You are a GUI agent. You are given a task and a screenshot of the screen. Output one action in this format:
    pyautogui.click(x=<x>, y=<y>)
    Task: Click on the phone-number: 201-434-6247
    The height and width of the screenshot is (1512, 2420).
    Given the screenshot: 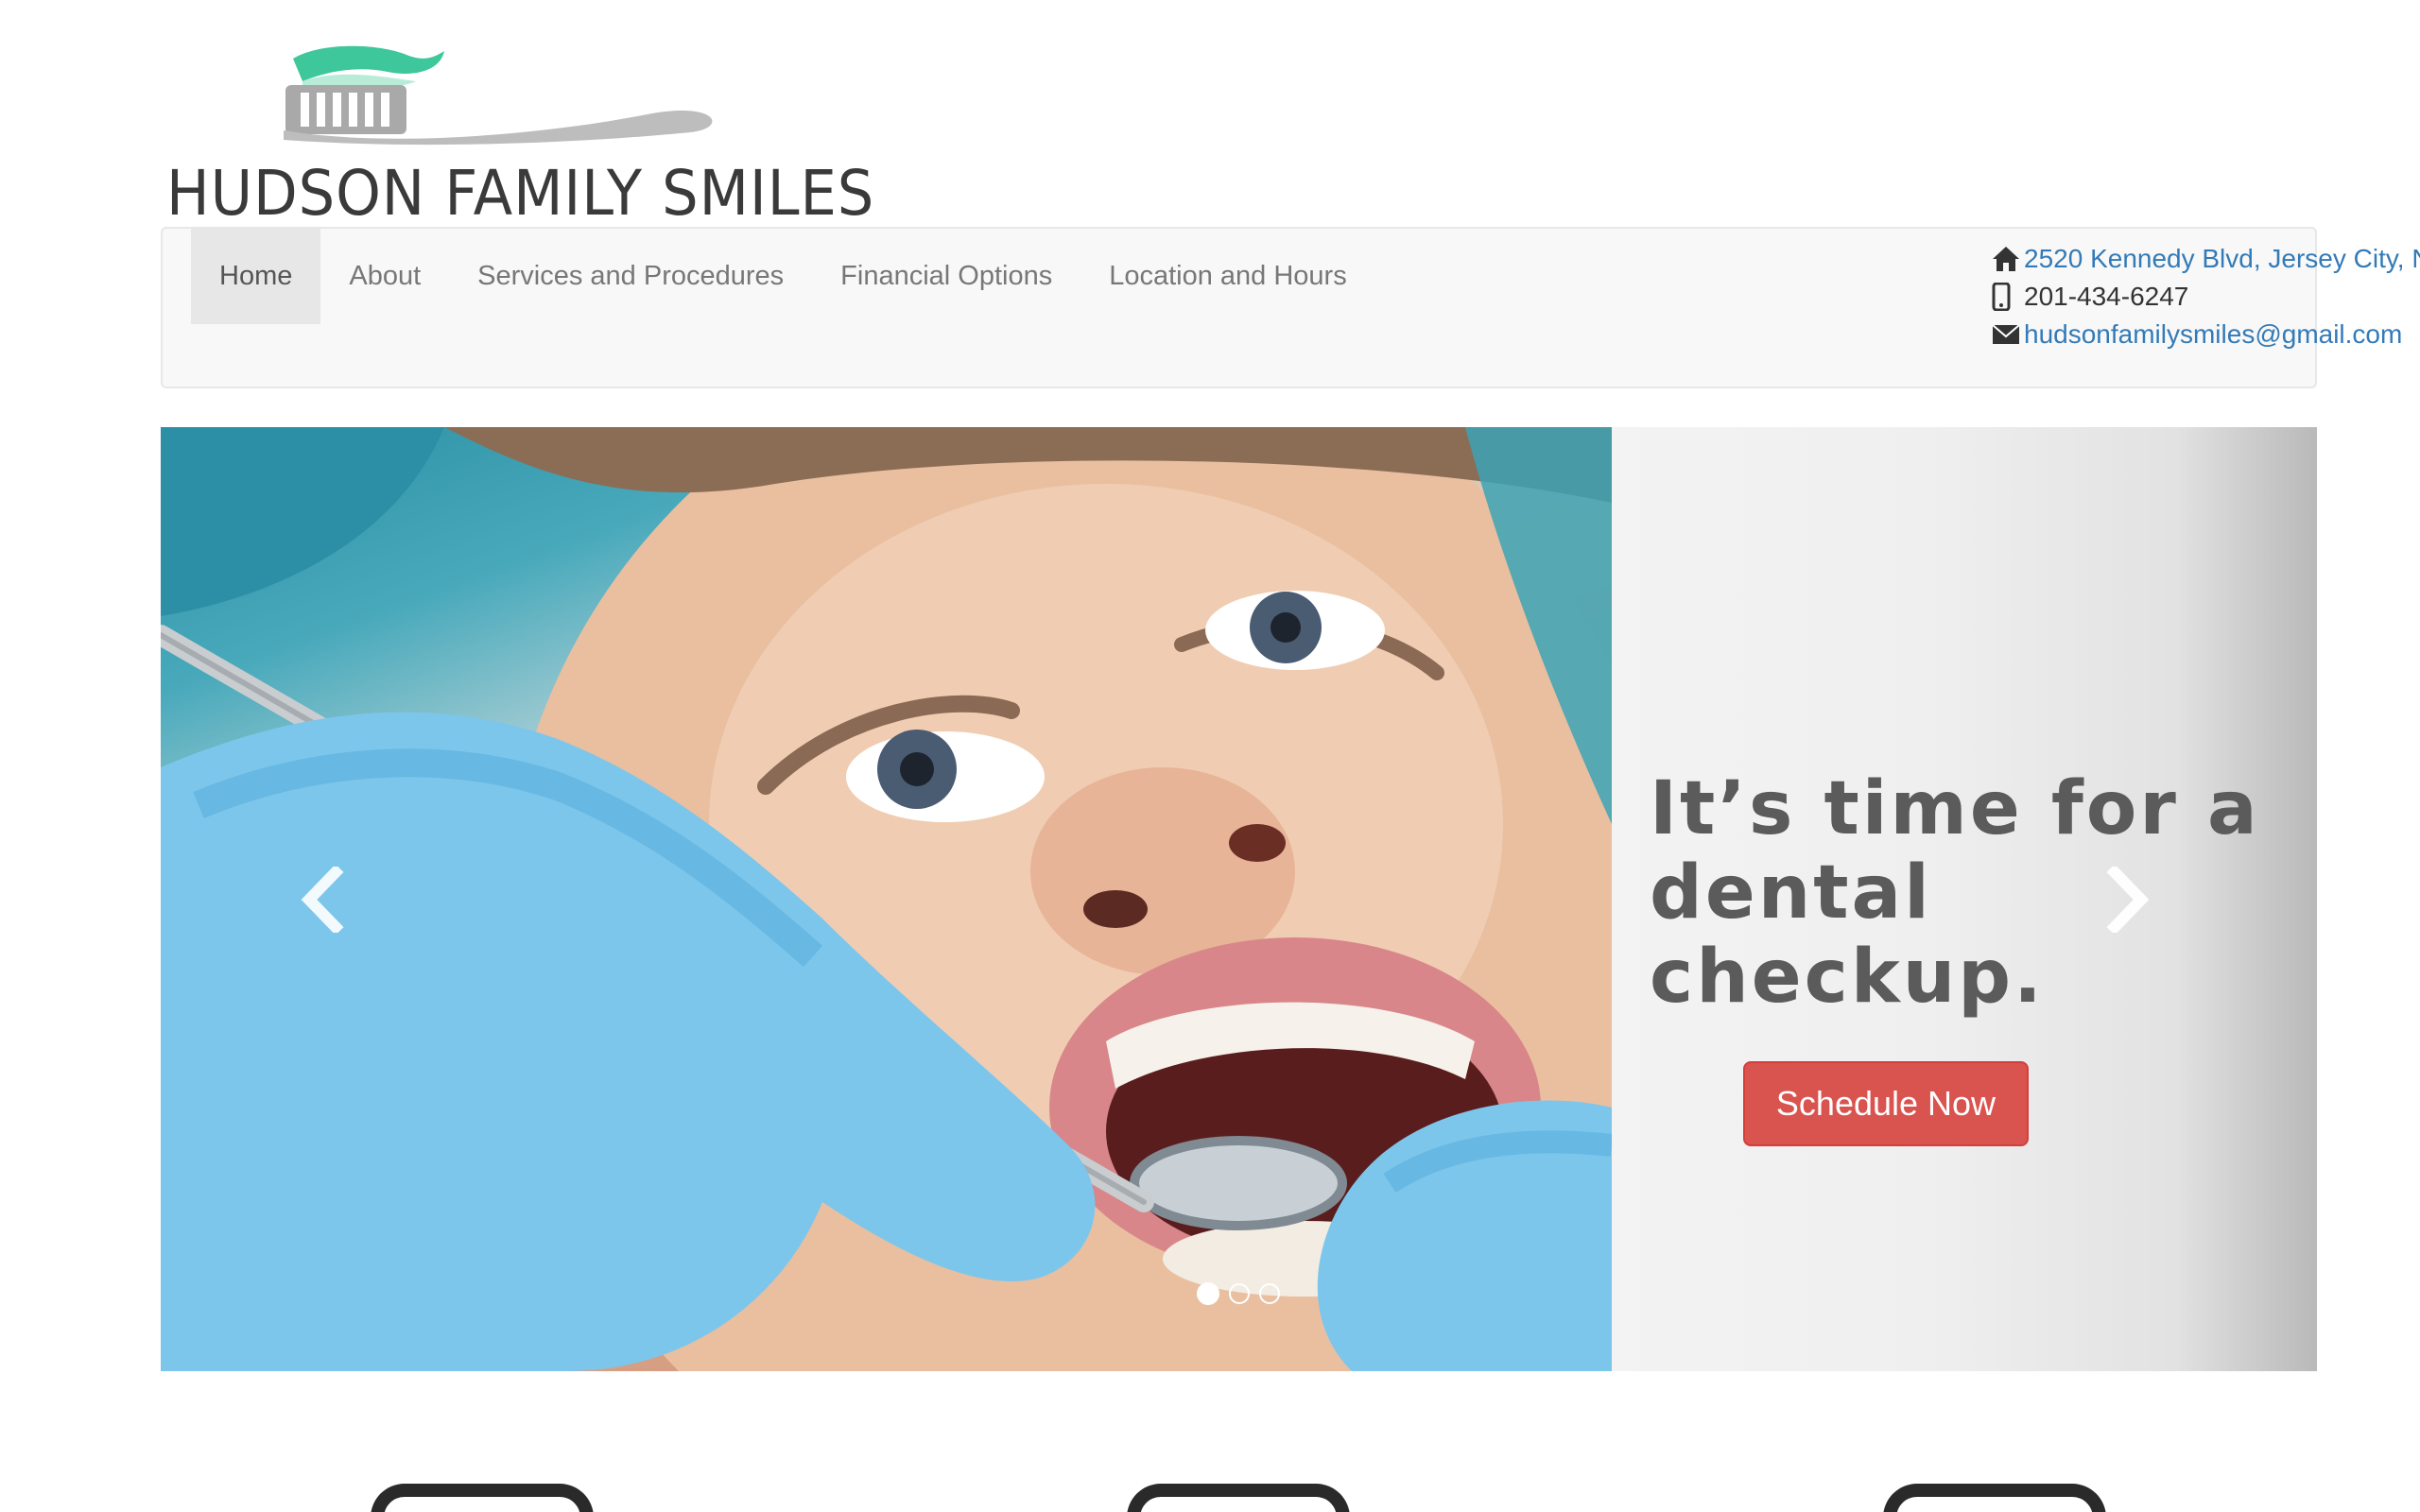 What is the action you would take?
    pyautogui.click(x=2106, y=296)
    